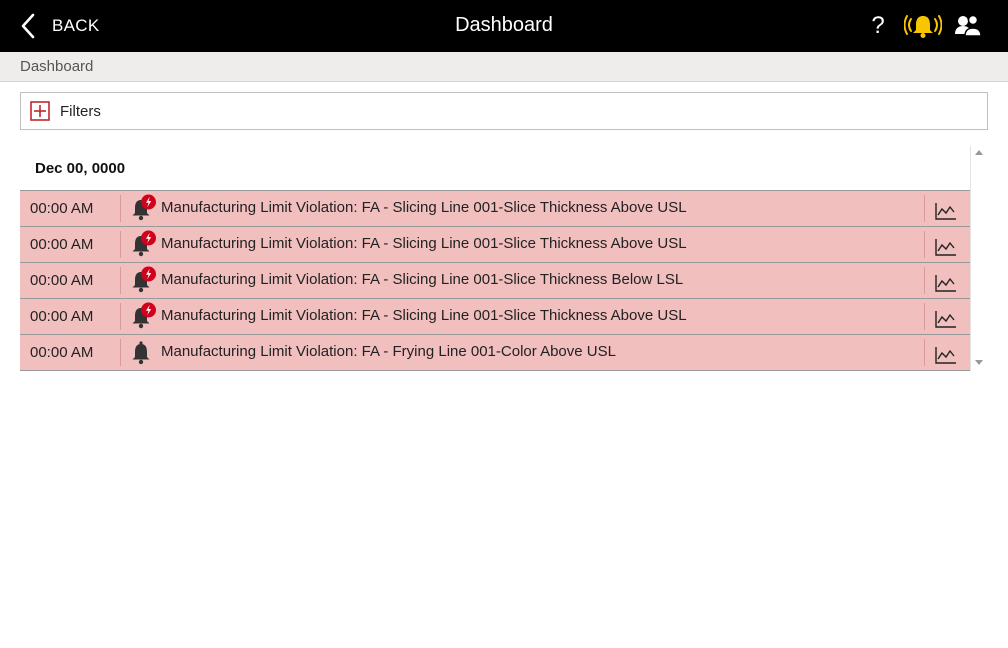  I want to click on page-title: Dashboard, so click(504, 25).